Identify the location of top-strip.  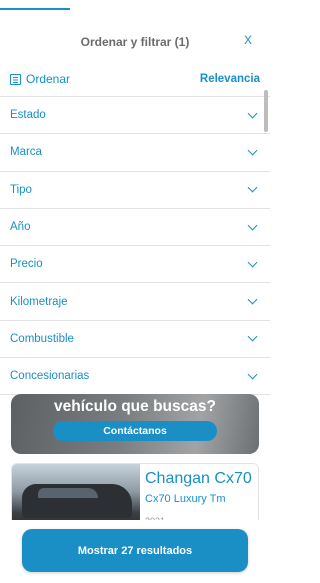
(135, 10).